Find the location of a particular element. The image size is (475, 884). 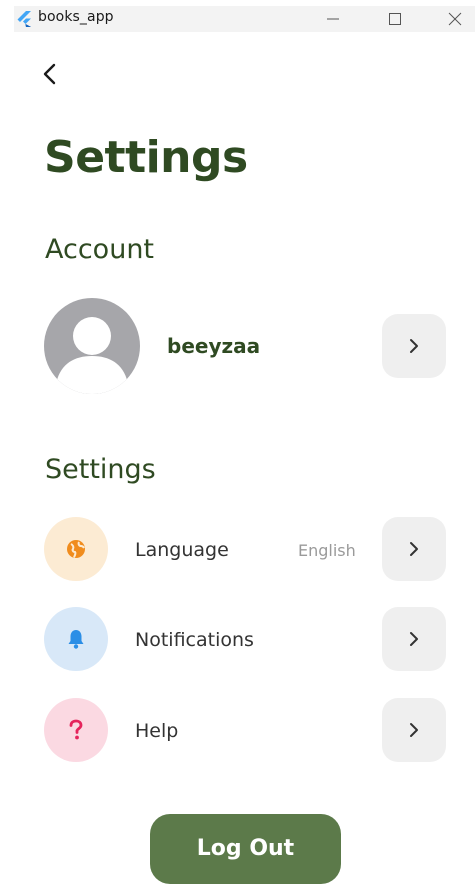

bell-icon is located at coordinates (76, 639).